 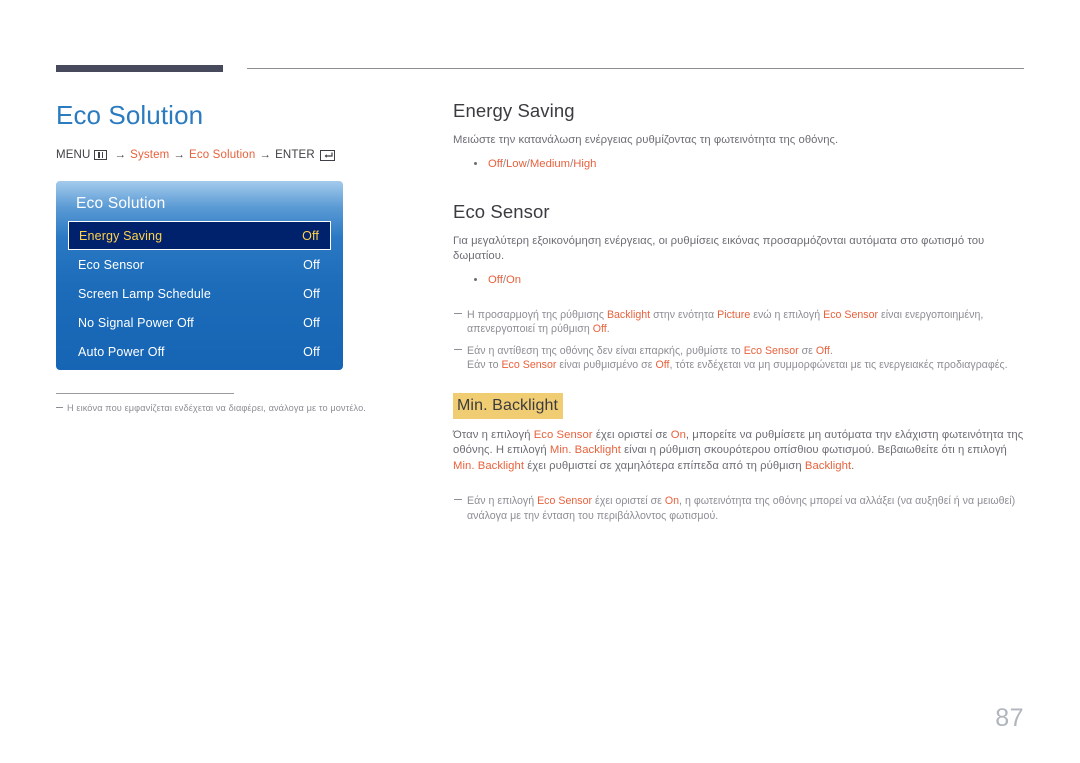 I want to click on term-backlight: Backlight, so click(x=828, y=465).